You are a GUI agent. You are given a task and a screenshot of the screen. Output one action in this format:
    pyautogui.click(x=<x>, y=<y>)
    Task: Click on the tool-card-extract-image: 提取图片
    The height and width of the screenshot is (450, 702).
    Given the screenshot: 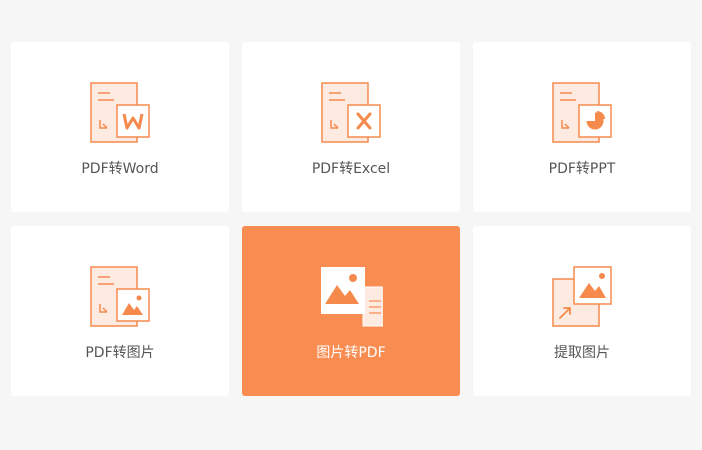 What is the action you would take?
    pyautogui.click(x=582, y=311)
    